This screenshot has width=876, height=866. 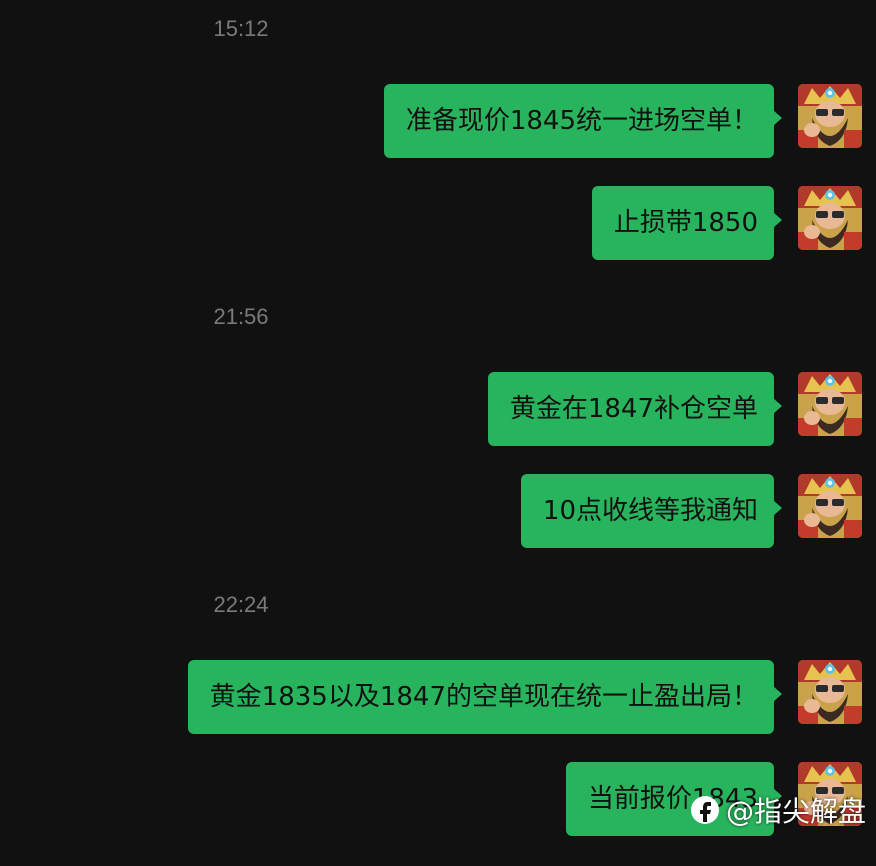 I want to click on timestamp: 21:56, so click(x=241, y=316).